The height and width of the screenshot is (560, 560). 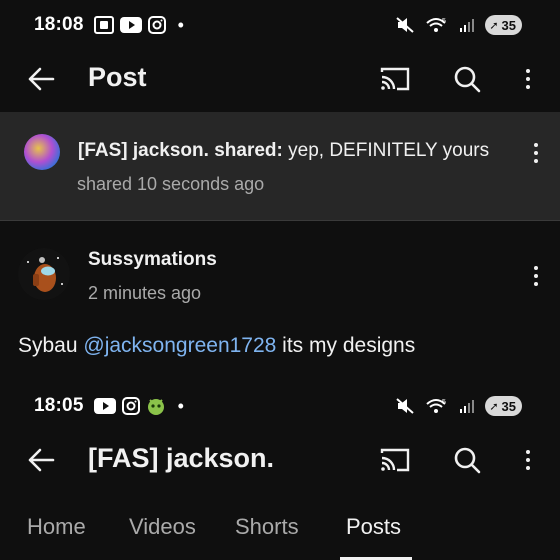 I want to click on mention-link: @jacksongreen1728, so click(x=179, y=345).